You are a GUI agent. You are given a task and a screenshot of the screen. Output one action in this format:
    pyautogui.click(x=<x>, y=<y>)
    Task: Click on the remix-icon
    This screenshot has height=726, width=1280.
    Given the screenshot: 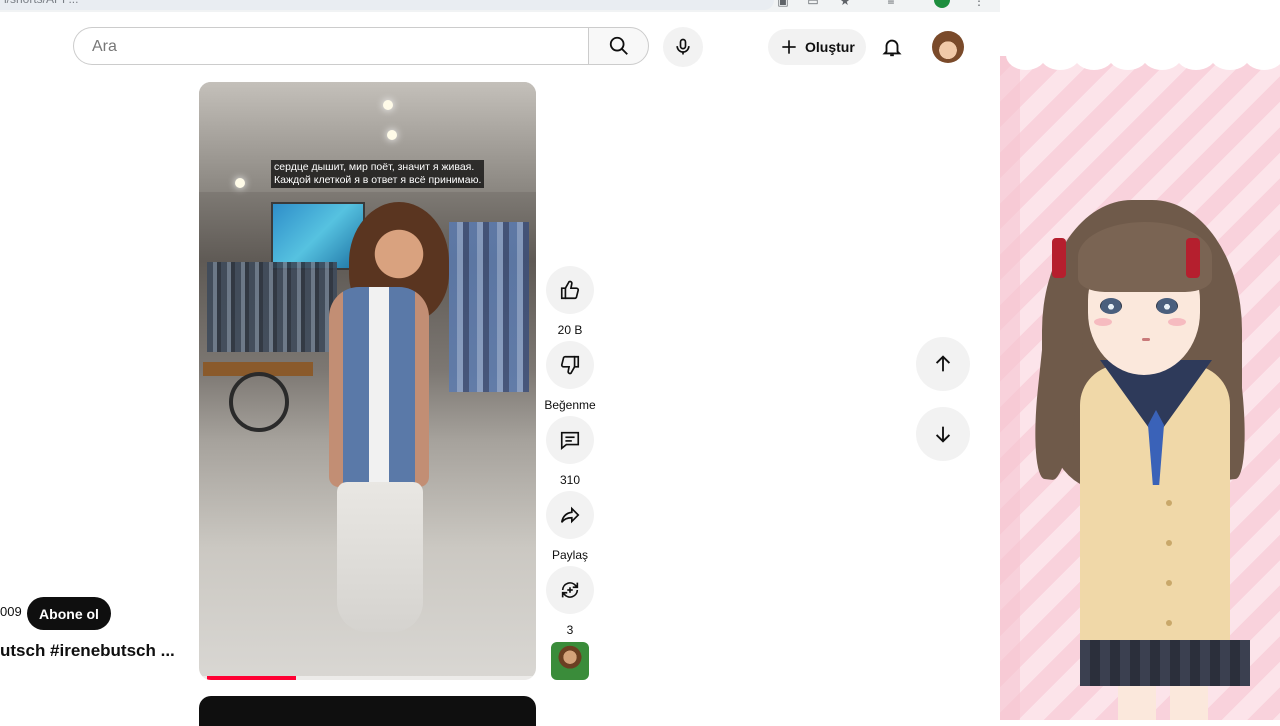 What is the action you would take?
    pyautogui.click(x=570, y=590)
    